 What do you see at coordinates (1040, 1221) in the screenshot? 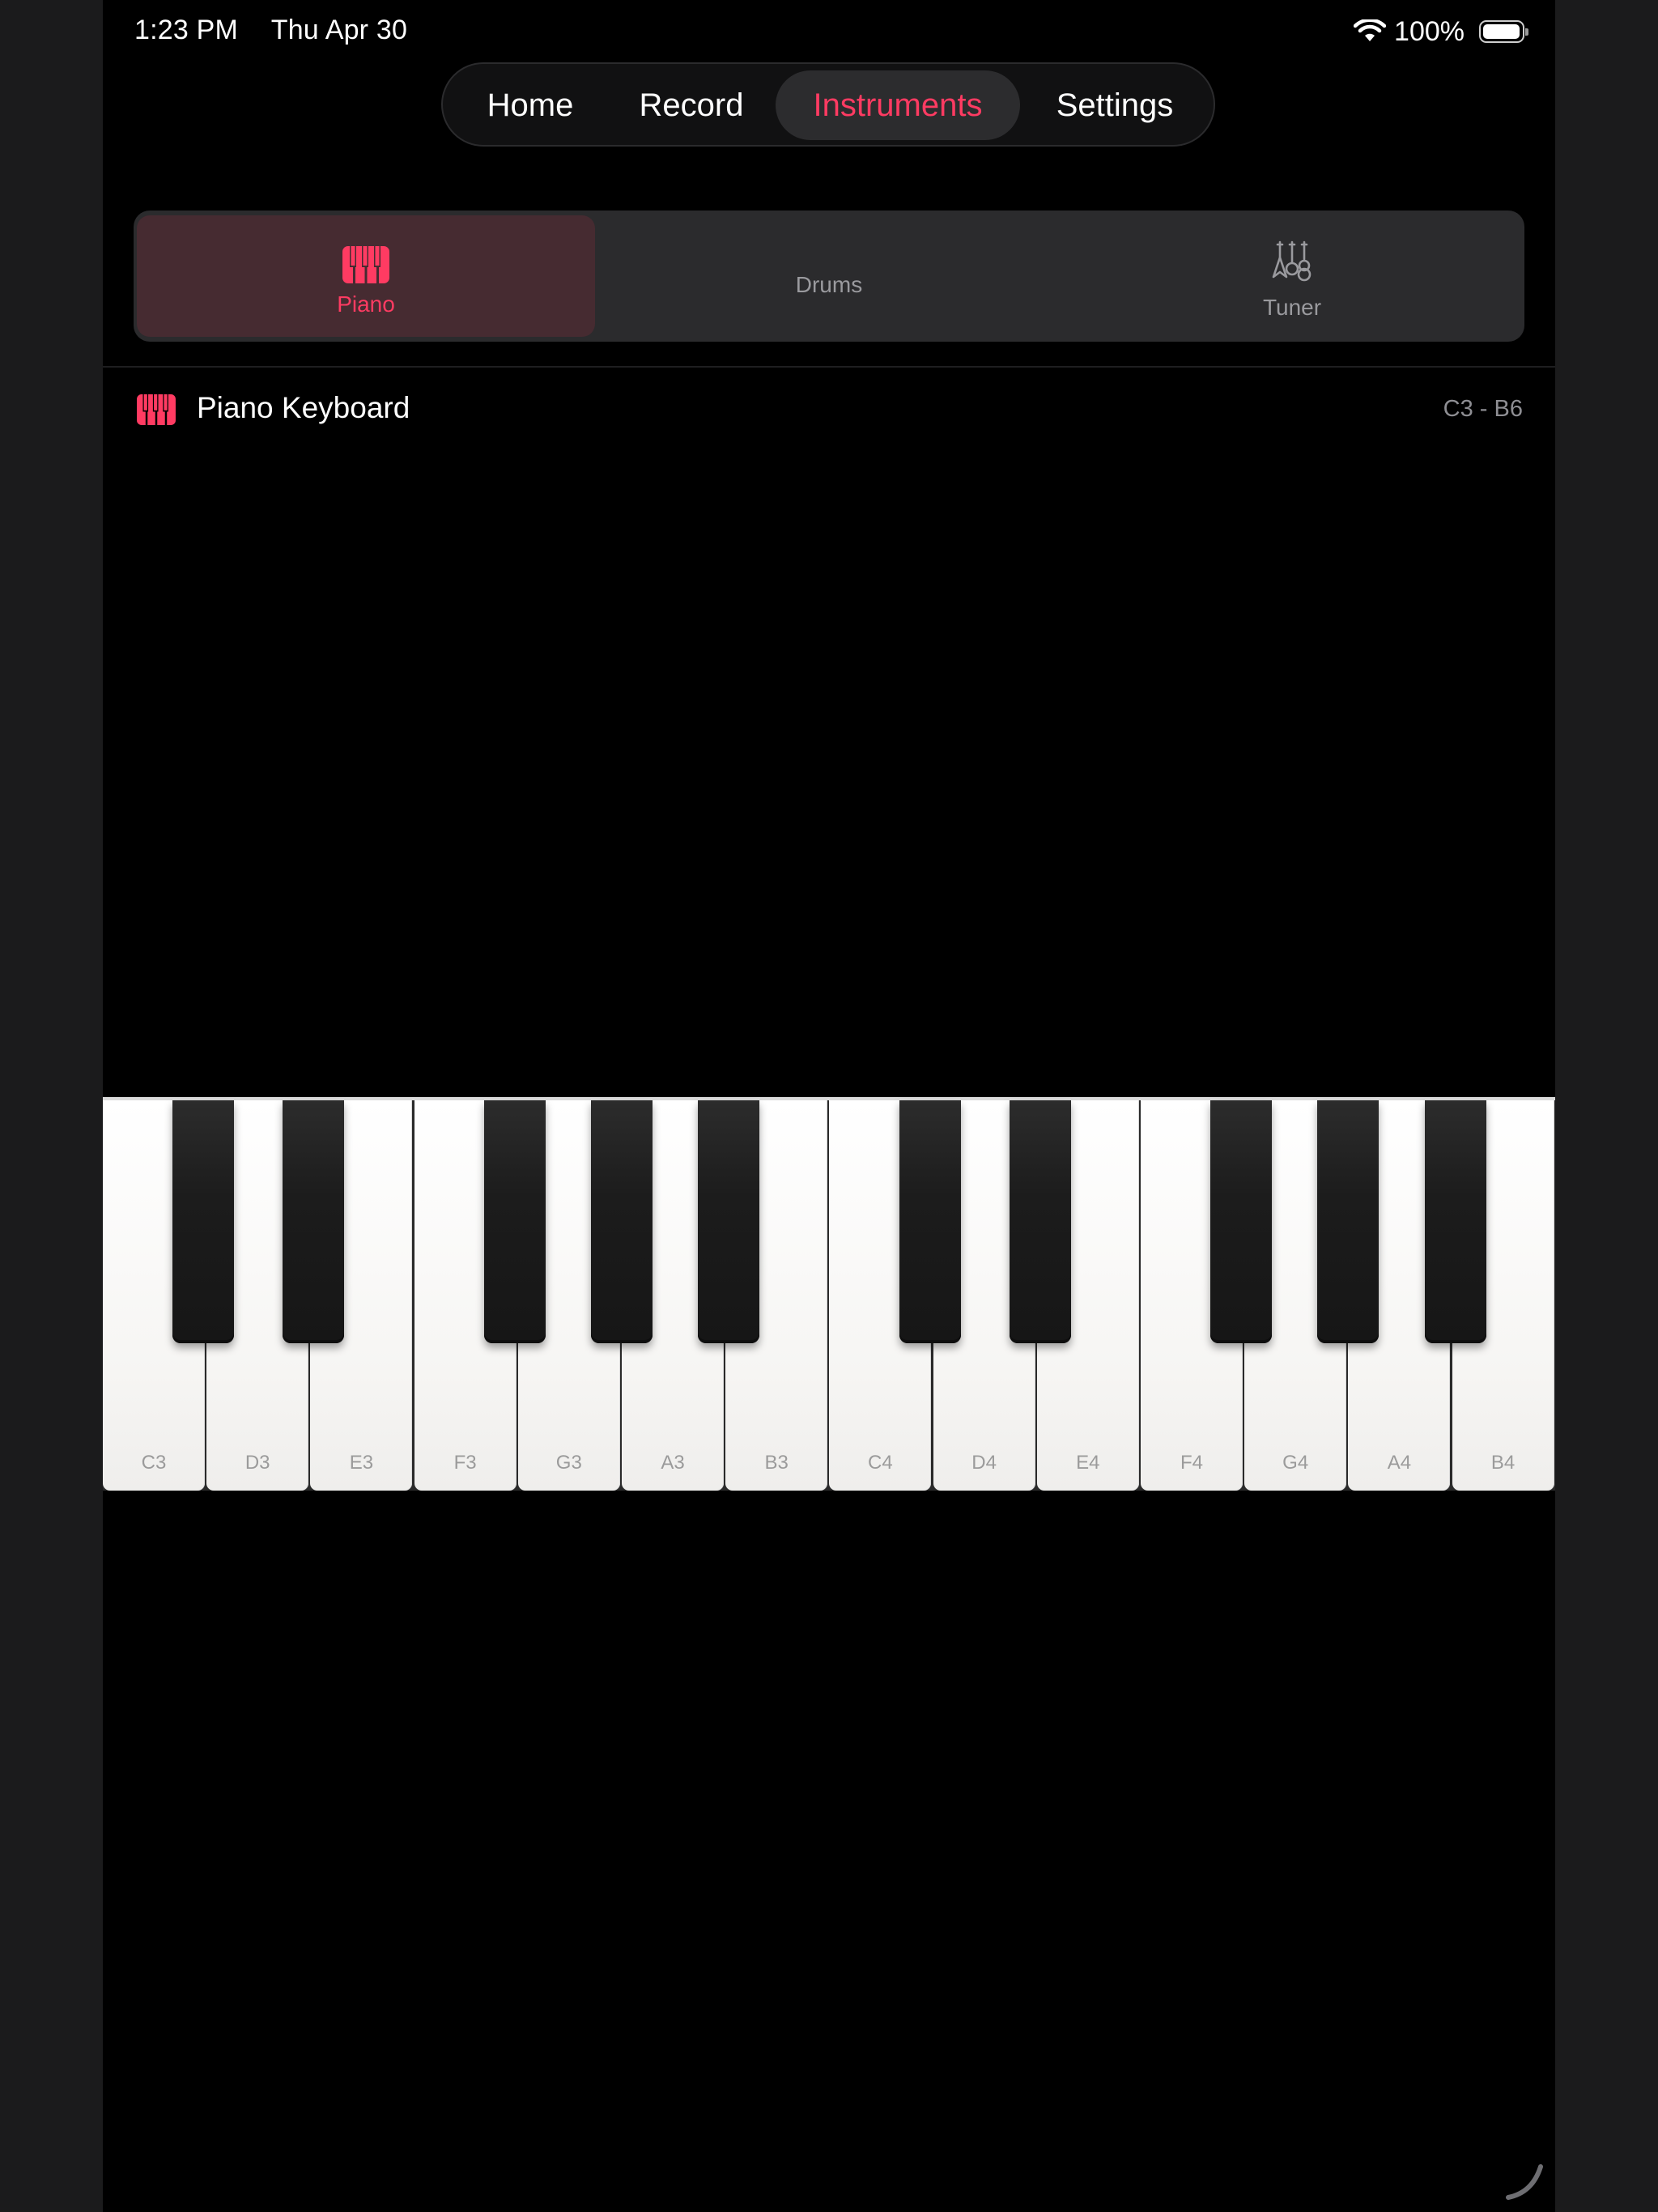
I see `black-key-dsharp4` at bounding box center [1040, 1221].